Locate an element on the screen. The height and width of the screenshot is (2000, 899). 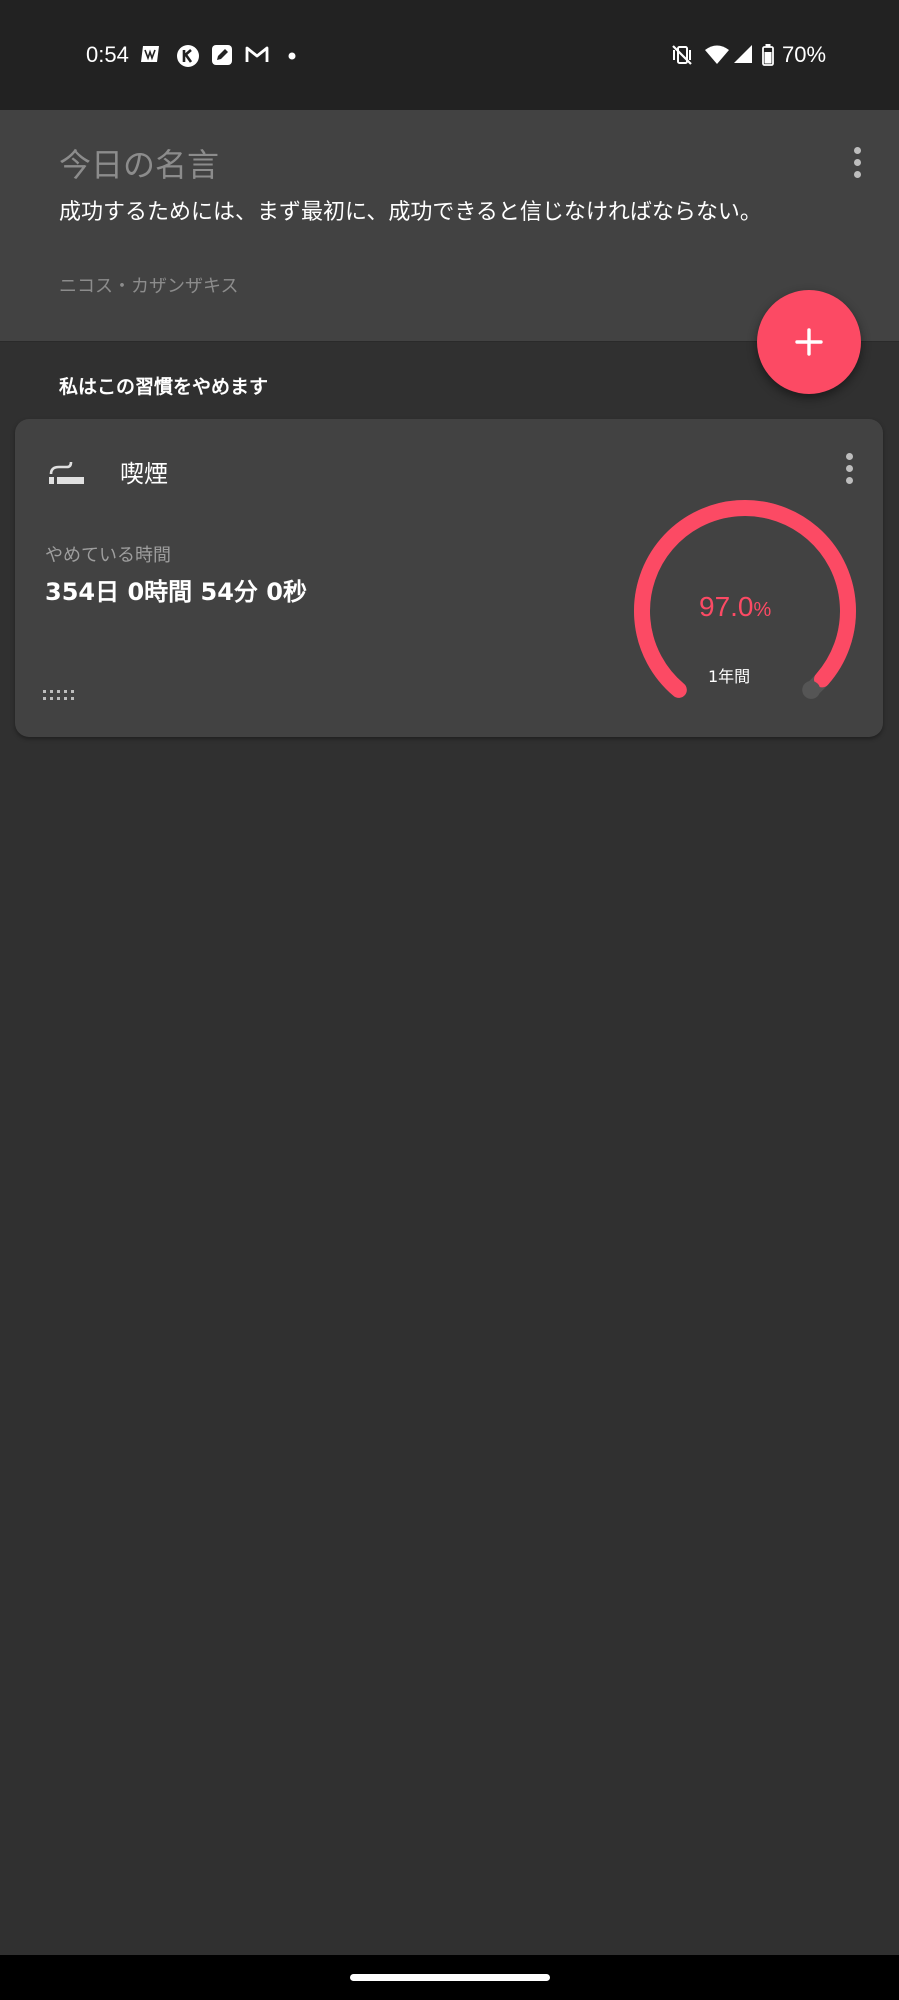
habits-section-label: 私はこの習慣をやめます is located at coordinates (164, 387).